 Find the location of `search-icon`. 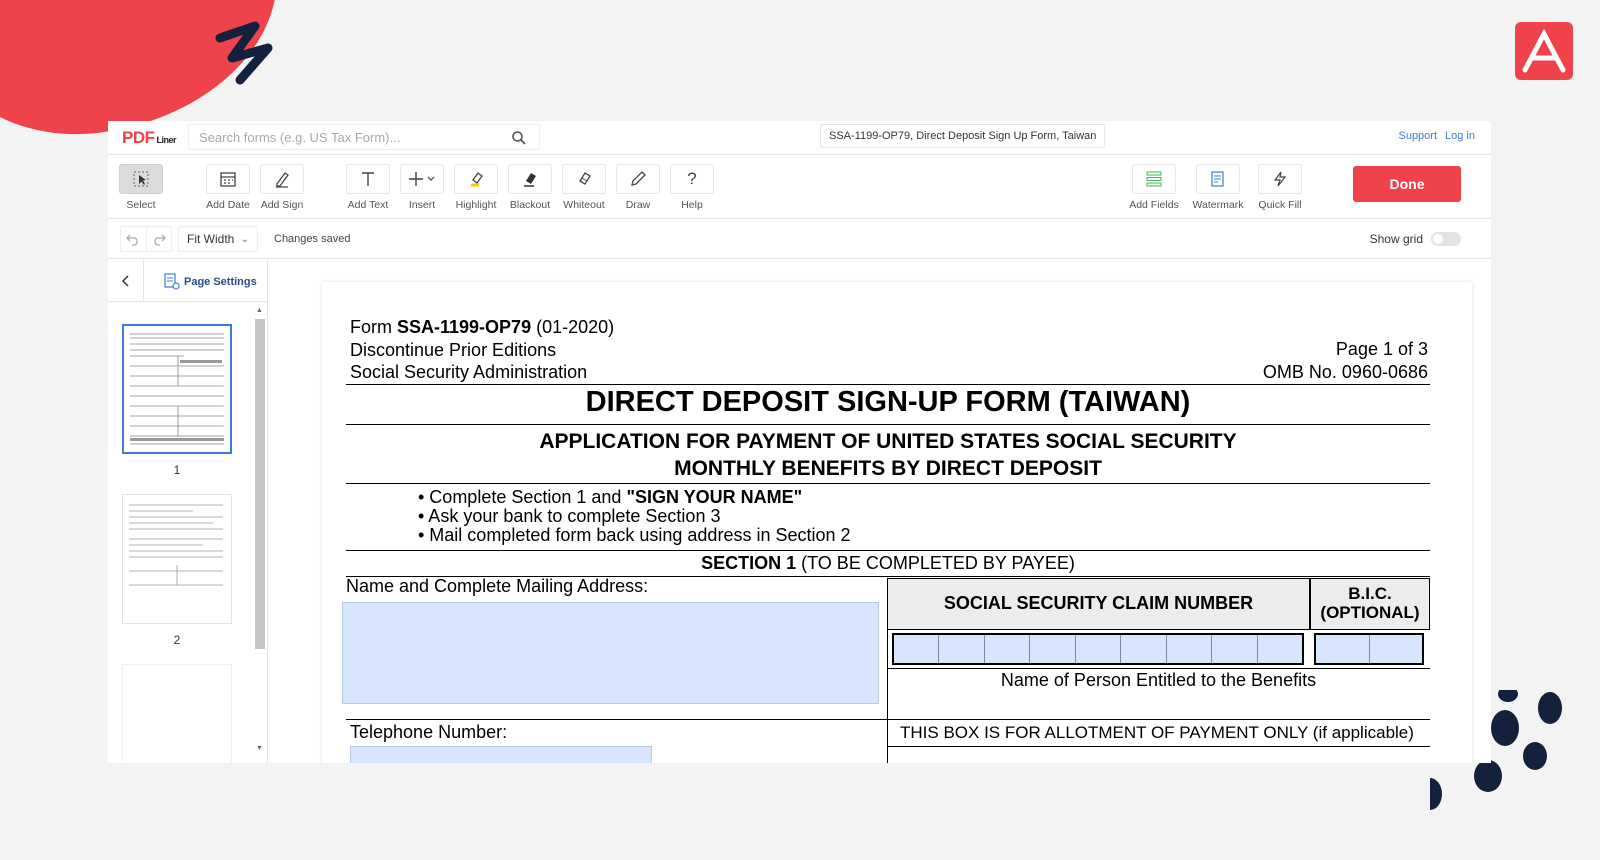

search-icon is located at coordinates (519, 138).